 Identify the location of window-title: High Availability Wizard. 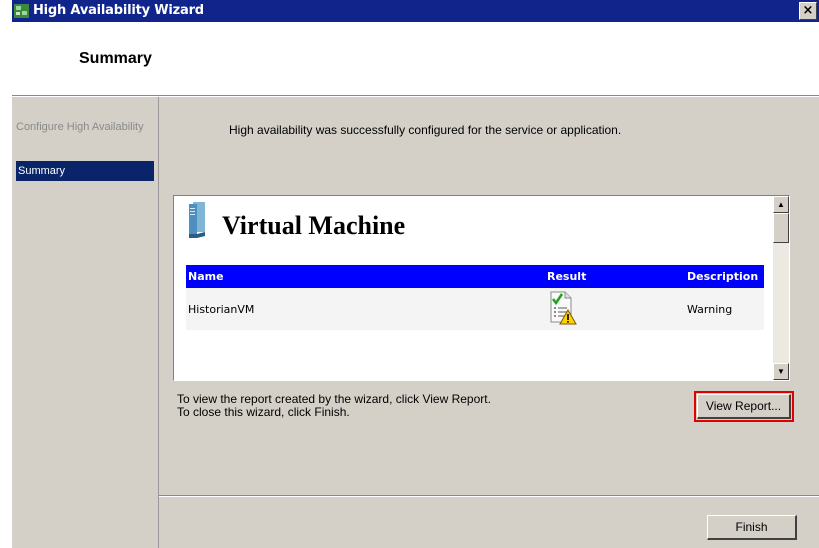
(118, 10).